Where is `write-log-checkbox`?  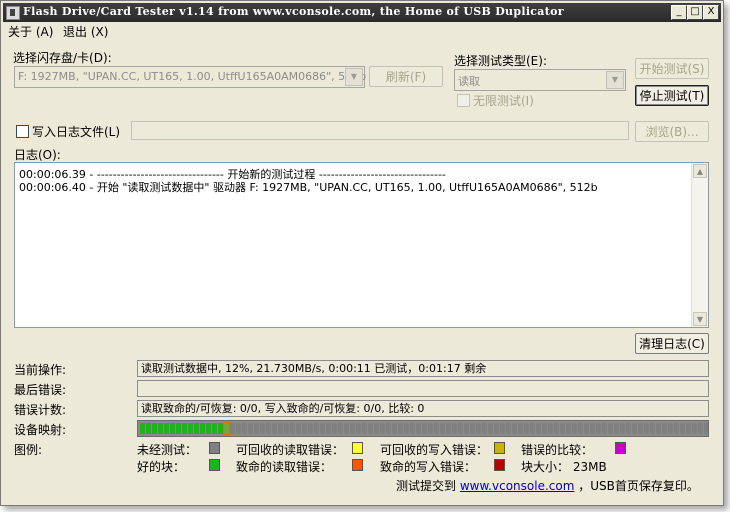
write-log-checkbox is located at coordinates (22, 131).